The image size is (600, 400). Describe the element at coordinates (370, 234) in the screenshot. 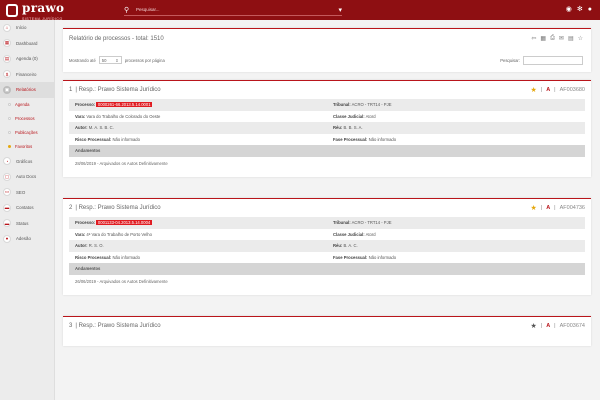

I see `classe-value: Atord` at that location.